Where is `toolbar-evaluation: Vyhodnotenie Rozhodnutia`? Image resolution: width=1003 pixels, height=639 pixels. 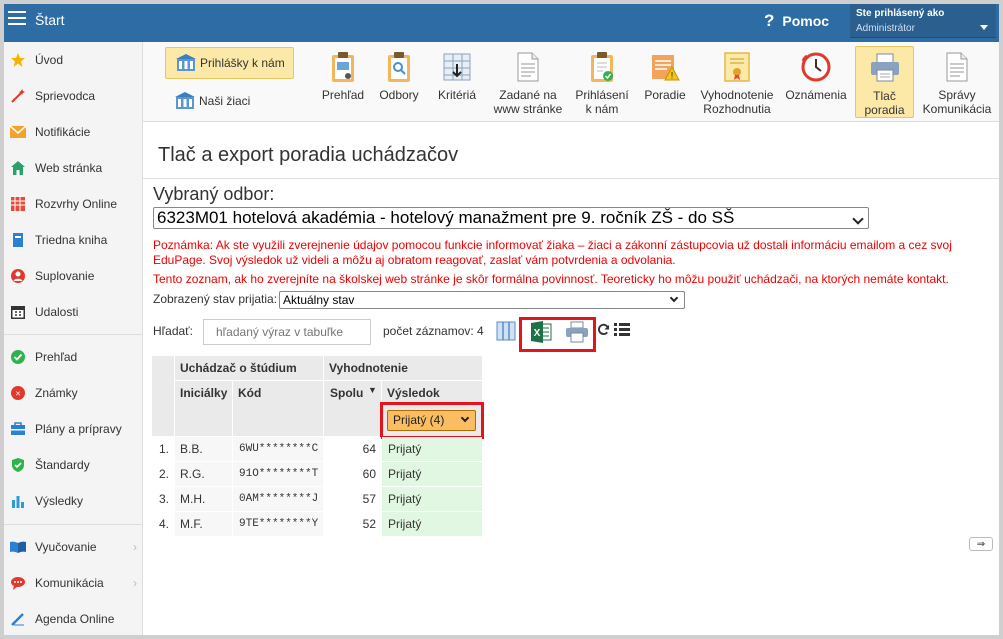 toolbar-evaluation: Vyhodnotenie Rozhodnutia is located at coordinates (737, 82).